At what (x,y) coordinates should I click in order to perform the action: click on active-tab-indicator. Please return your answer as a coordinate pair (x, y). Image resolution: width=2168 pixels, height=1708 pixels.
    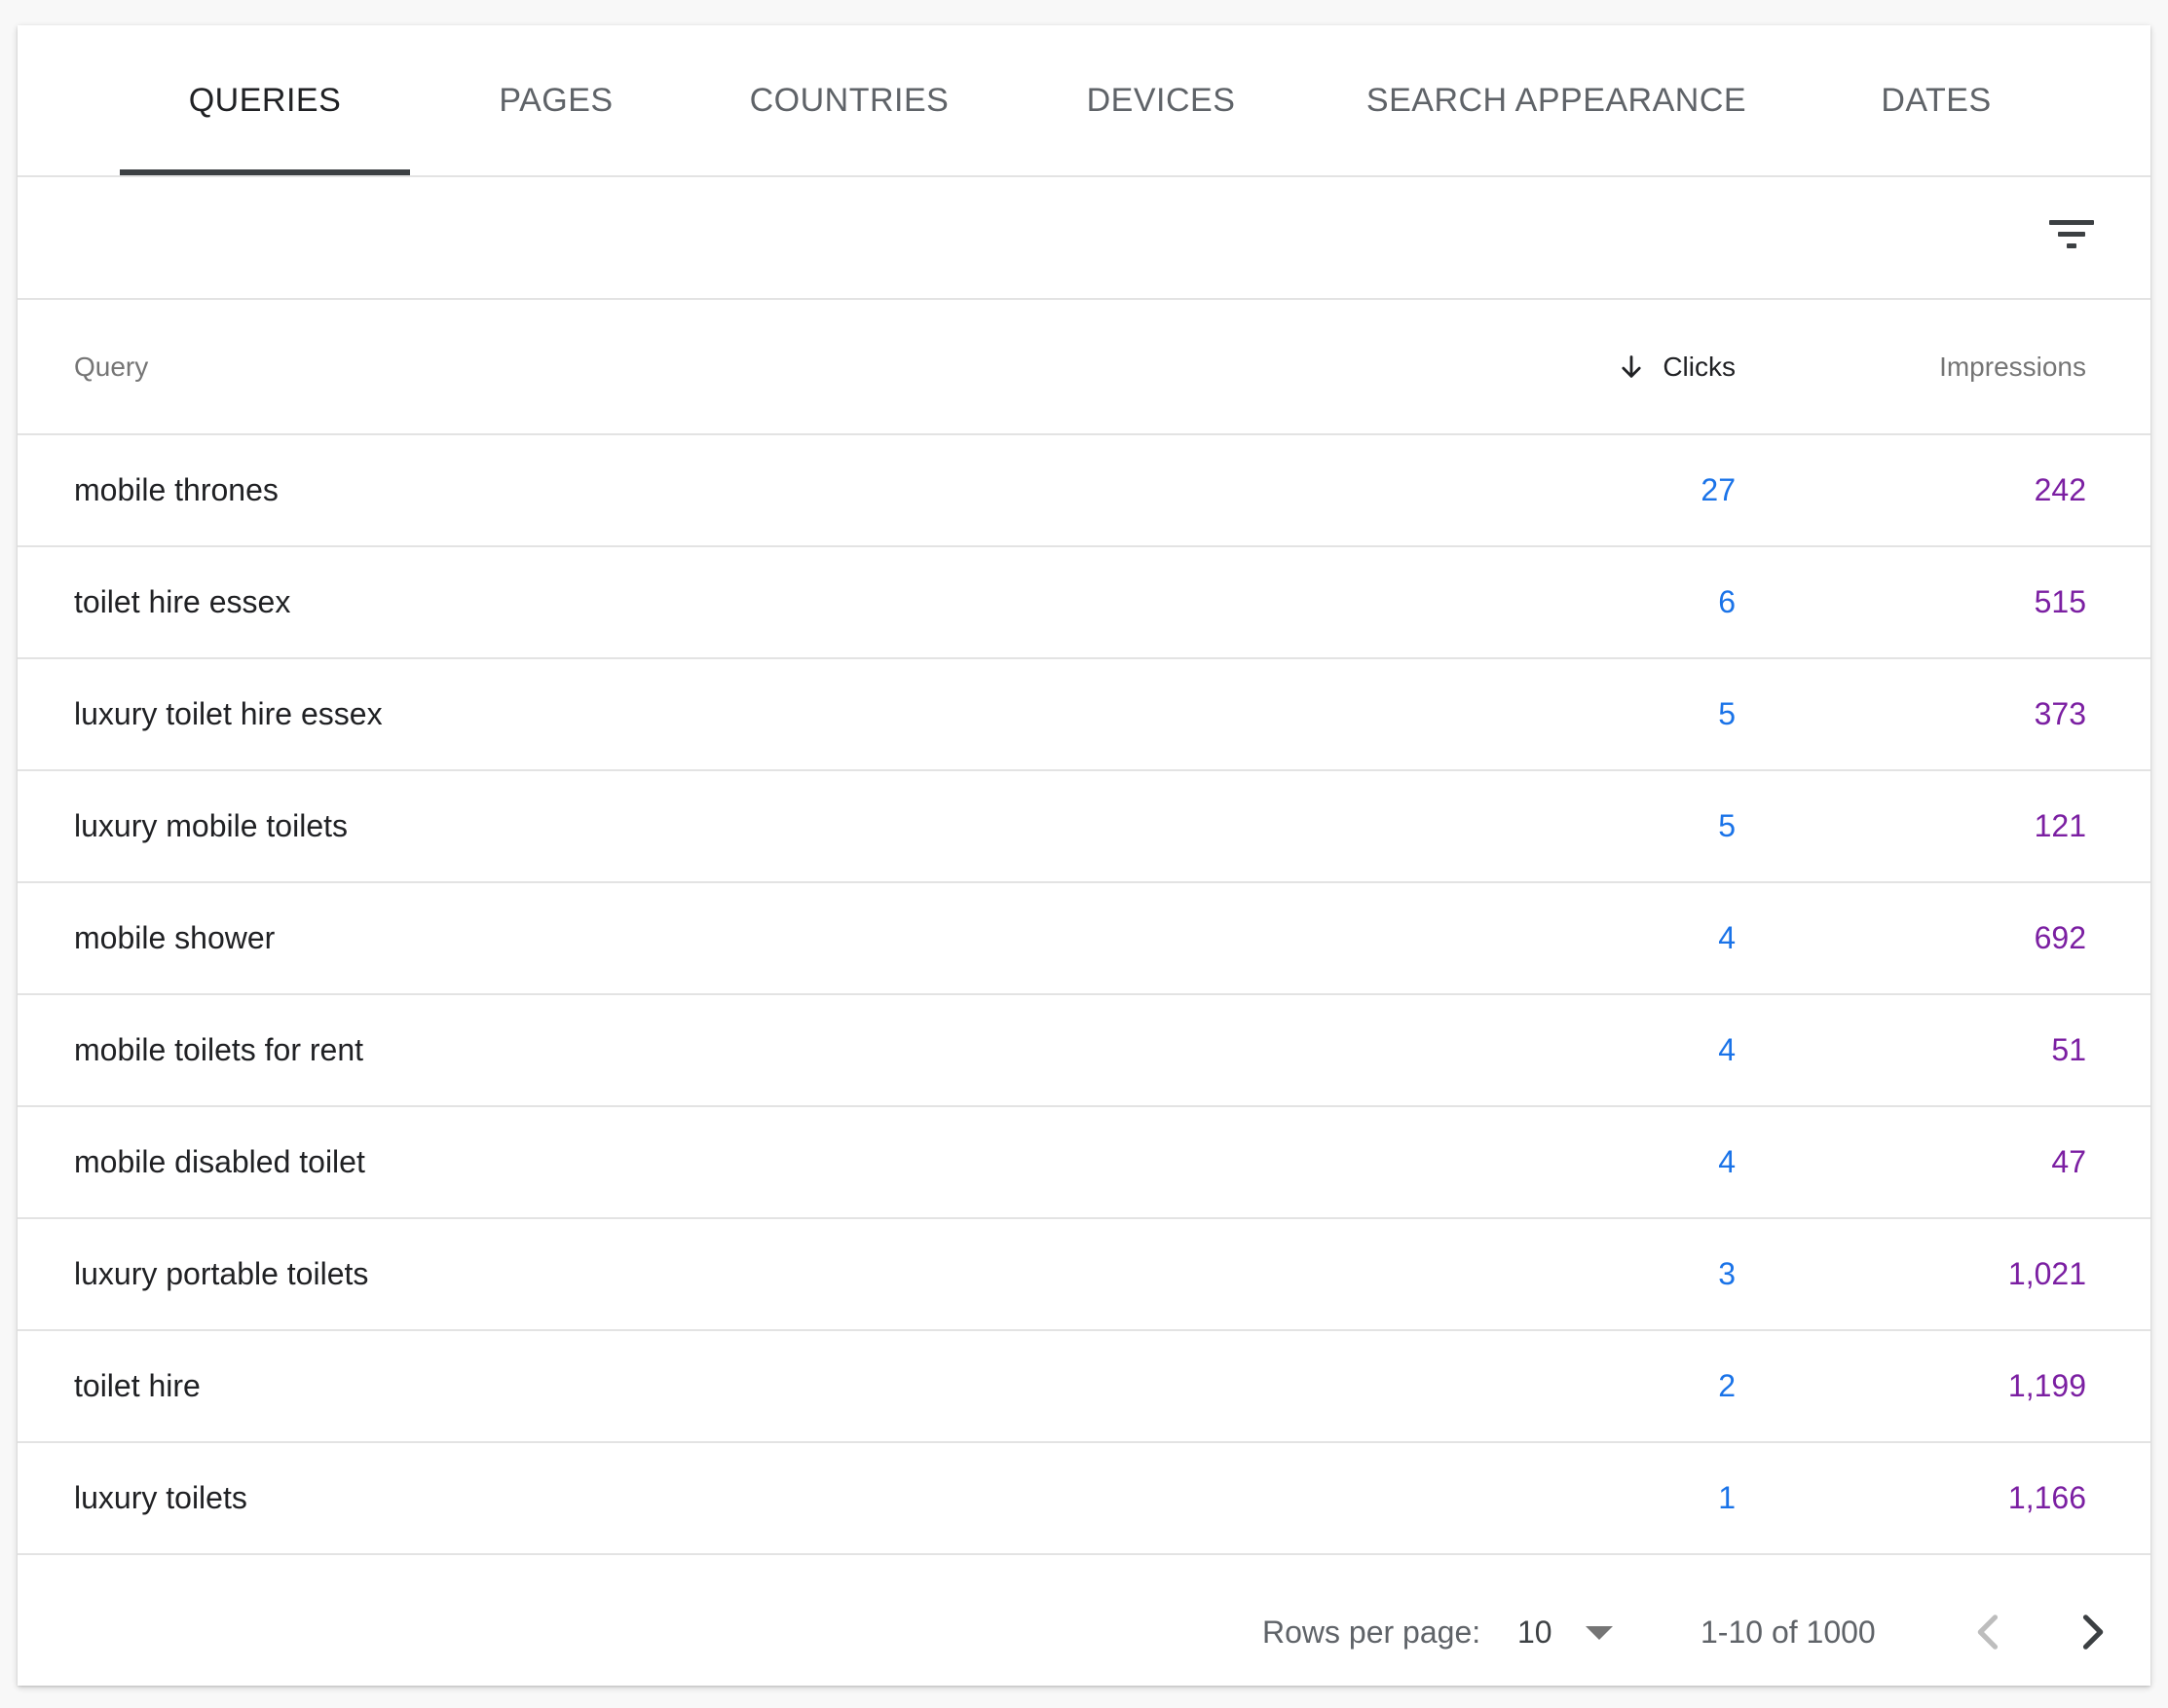
    Looking at the image, I should click on (265, 172).